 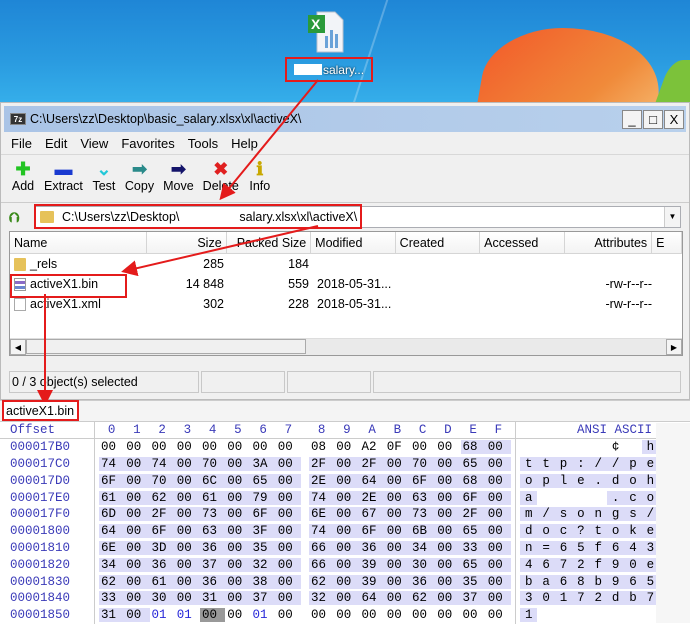 What do you see at coordinates (346, 346) in the screenshot?
I see `horizontal-scrollbar: ◀ ▶` at bounding box center [346, 346].